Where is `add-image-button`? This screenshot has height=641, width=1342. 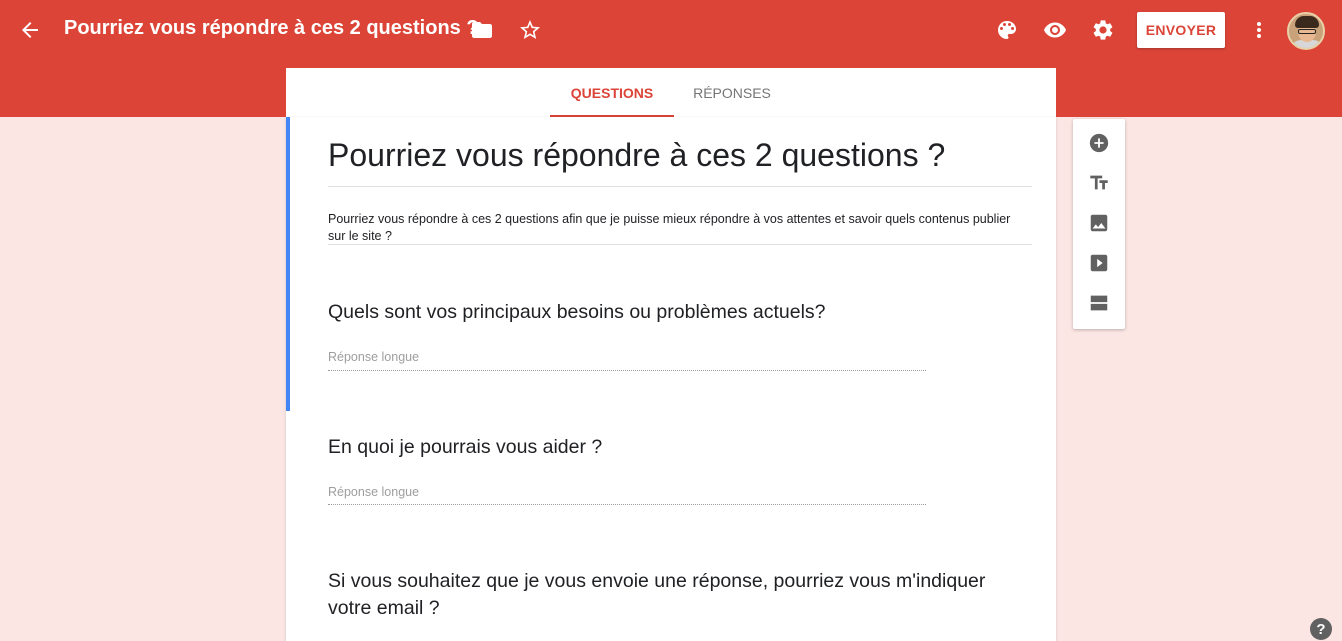 add-image-button is located at coordinates (1099, 223).